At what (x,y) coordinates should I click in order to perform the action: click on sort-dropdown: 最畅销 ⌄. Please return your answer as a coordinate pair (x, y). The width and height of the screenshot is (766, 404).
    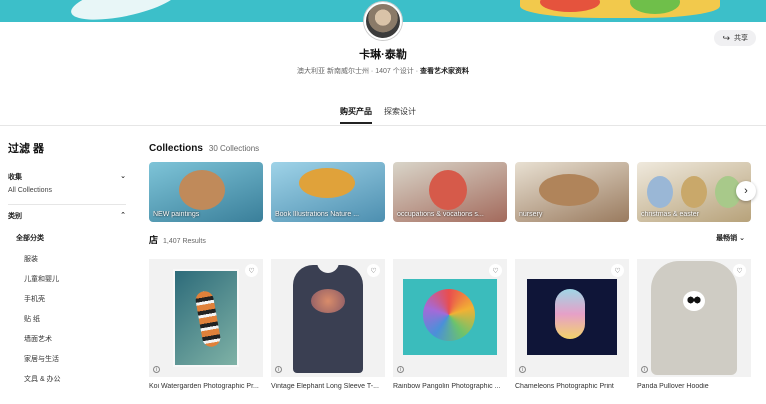
    Looking at the image, I should click on (730, 238).